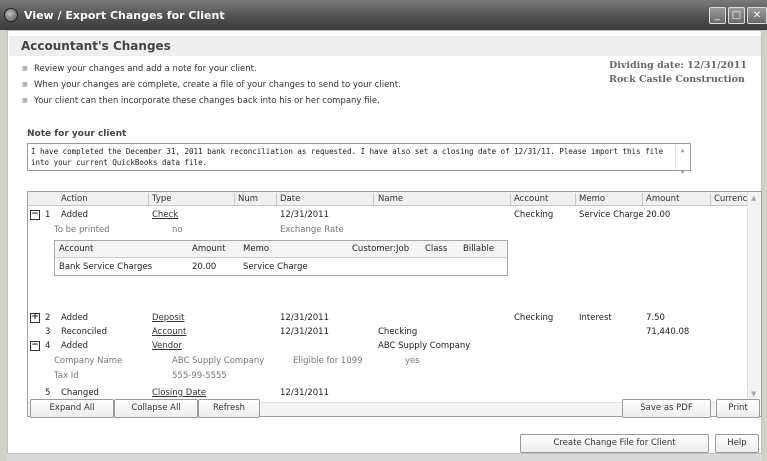 The width and height of the screenshot is (767, 461). Describe the element at coordinates (394, 230) in the screenshot. I see `row-detail: To be printed no Exchange Rate` at that location.